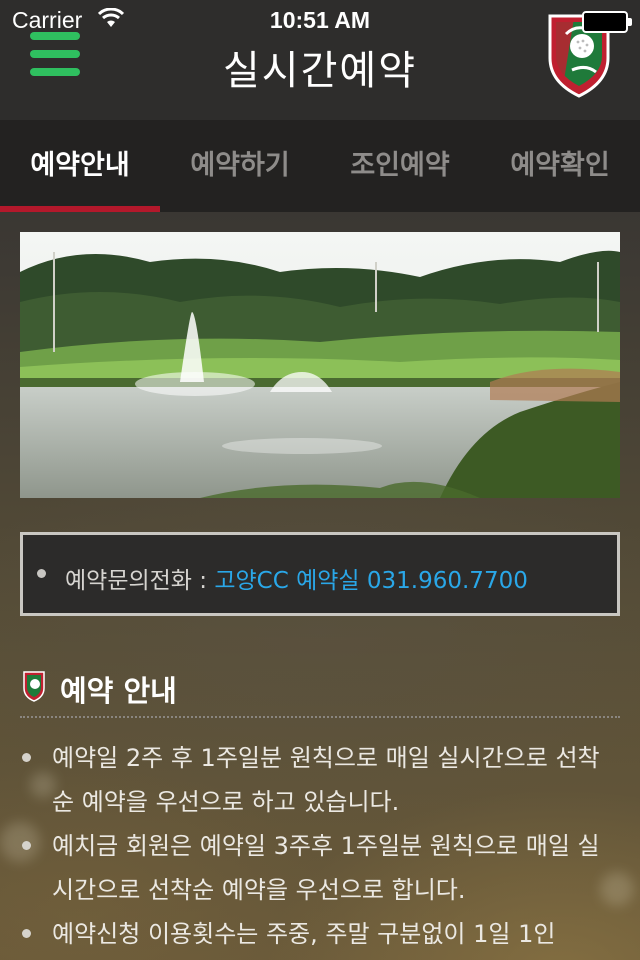 Image resolution: width=640 pixels, height=960 pixels. Describe the element at coordinates (140, 581) in the screenshot. I see `contact-label: 예약문의전화 :` at that location.